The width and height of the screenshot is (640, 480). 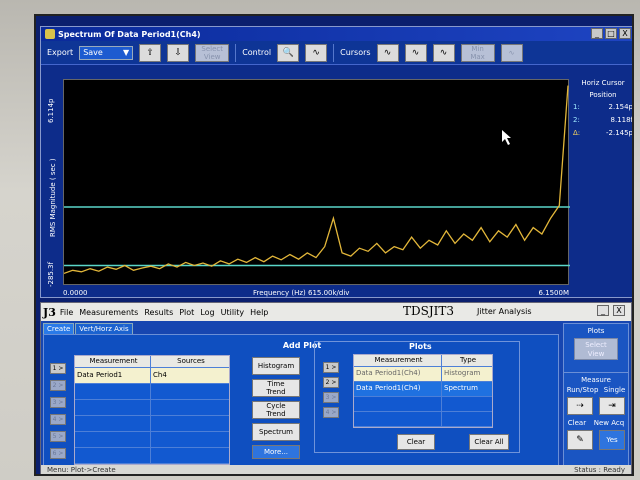 I want to click on measure-labels-row: Run/Stop Single, so click(x=596, y=390).